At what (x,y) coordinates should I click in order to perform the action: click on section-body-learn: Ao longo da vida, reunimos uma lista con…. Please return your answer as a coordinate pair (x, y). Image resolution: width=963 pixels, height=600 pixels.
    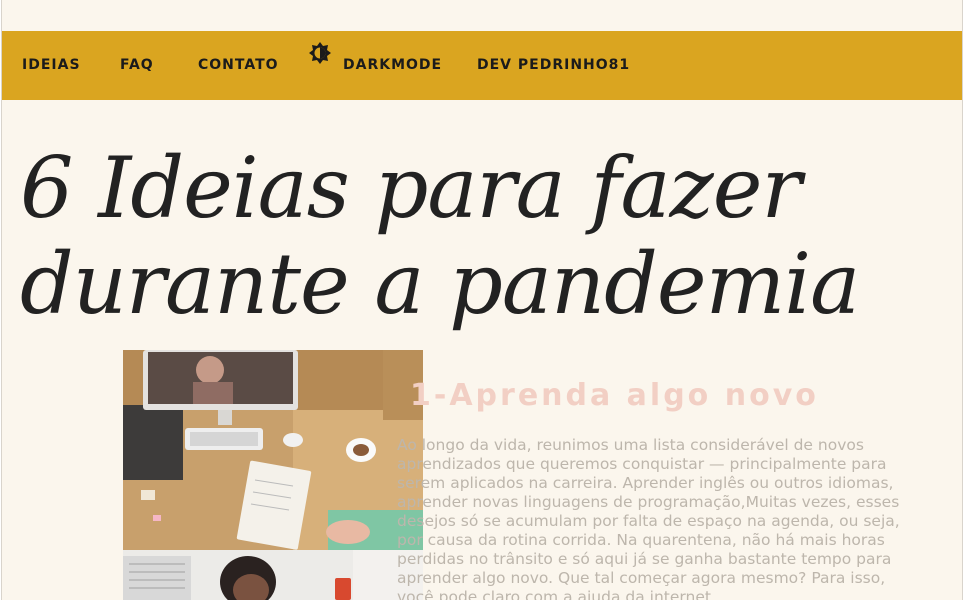
    Looking at the image, I should click on (648, 518).